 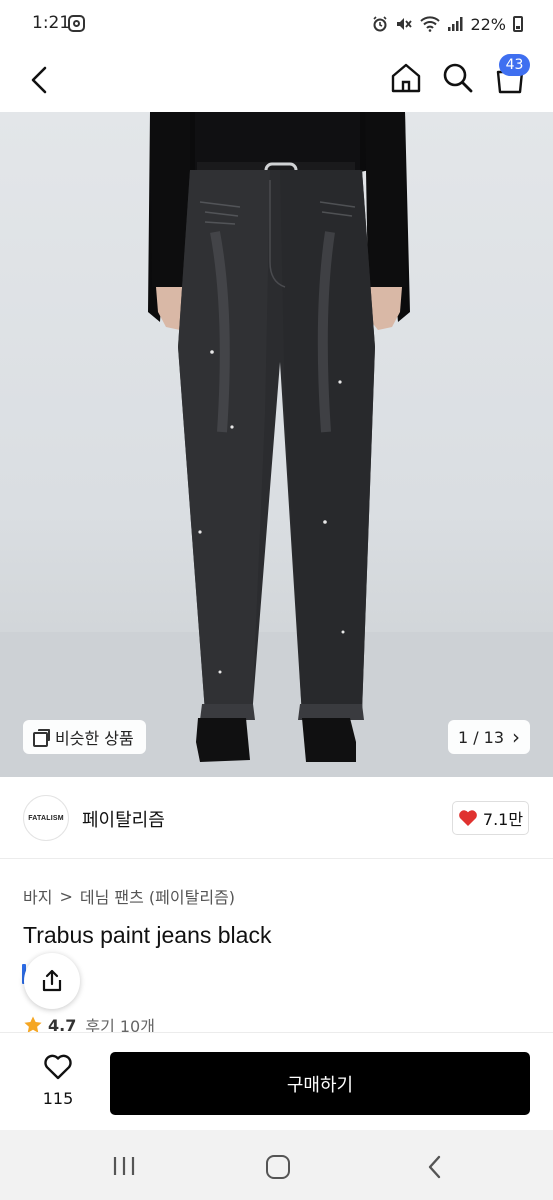 What do you see at coordinates (157, 896) in the screenshot?
I see `breadcrumb-subcategory: 데님 팬츠 (페이탈리즘)` at bounding box center [157, 896].